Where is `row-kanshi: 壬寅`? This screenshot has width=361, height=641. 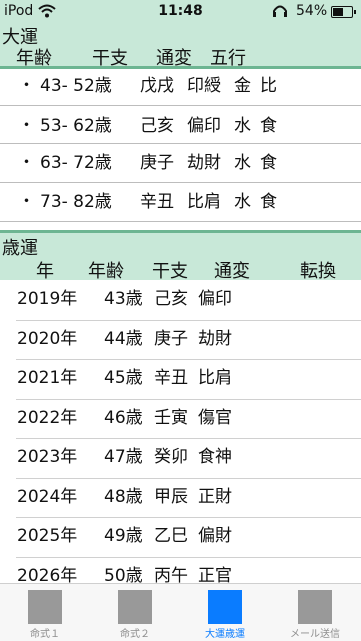 row-kanshi: 壬寅 is located at coordinates (171, 418).